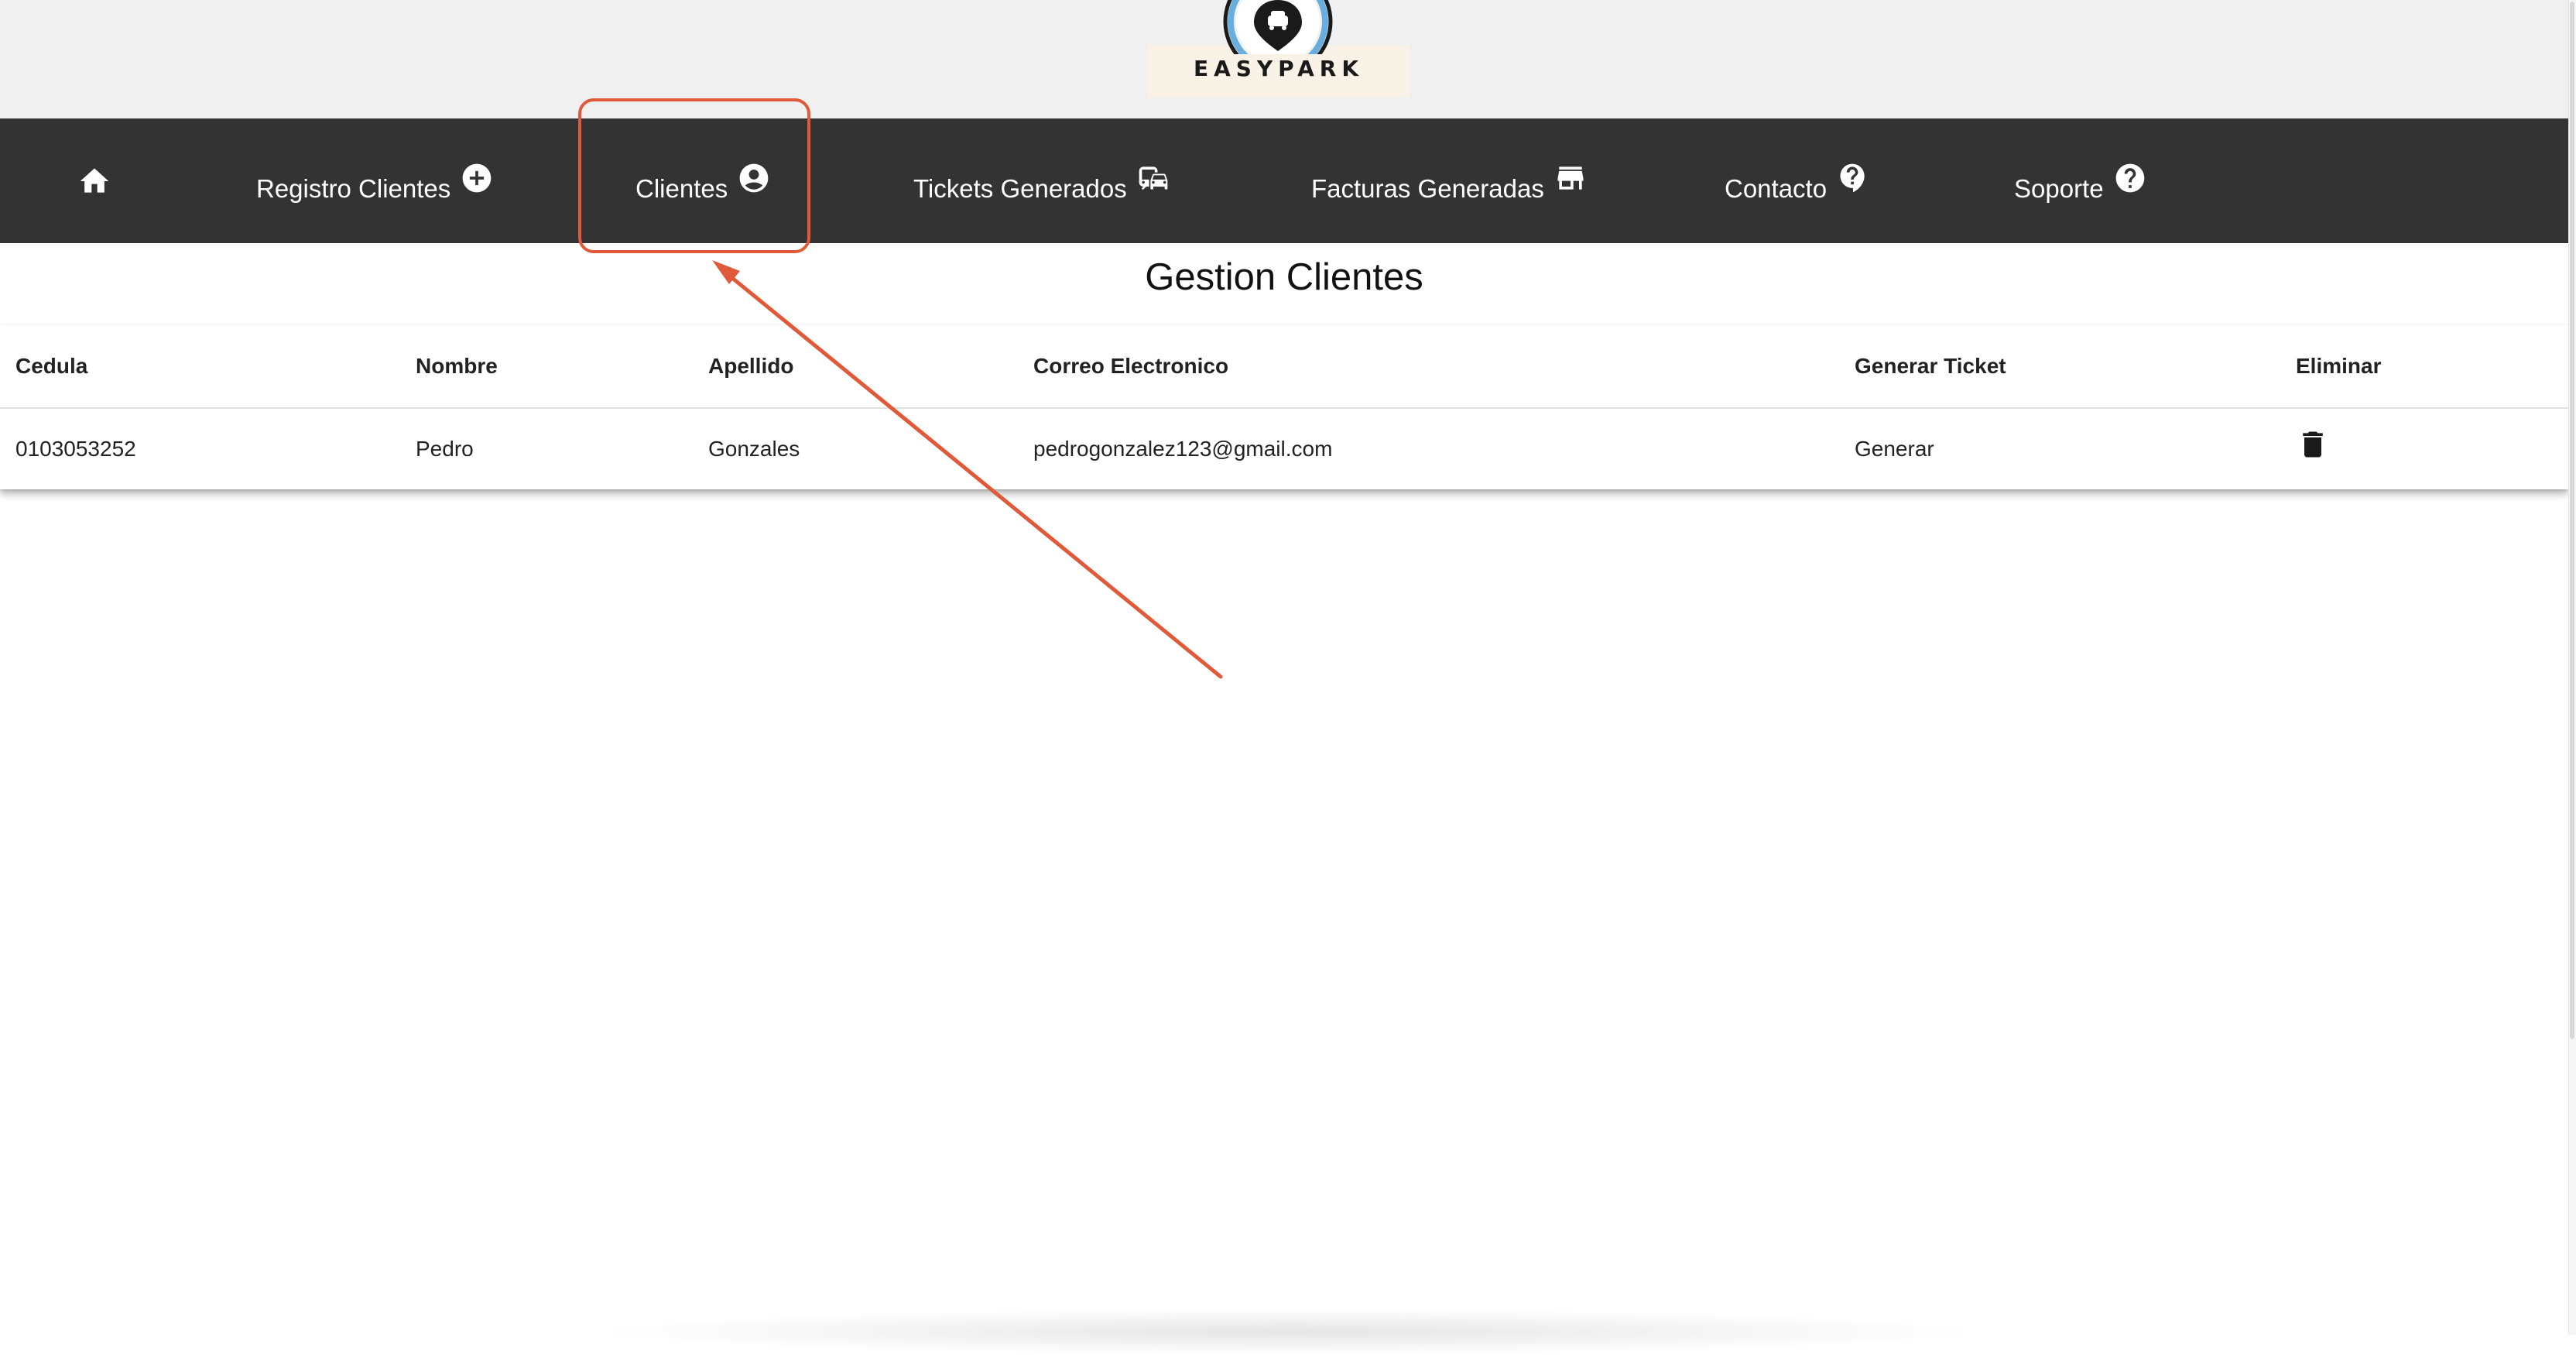  What do you see at coordinates (1153, 178) in the screenshot?
I see `commute-icon` at bounding box center [1153, 178].